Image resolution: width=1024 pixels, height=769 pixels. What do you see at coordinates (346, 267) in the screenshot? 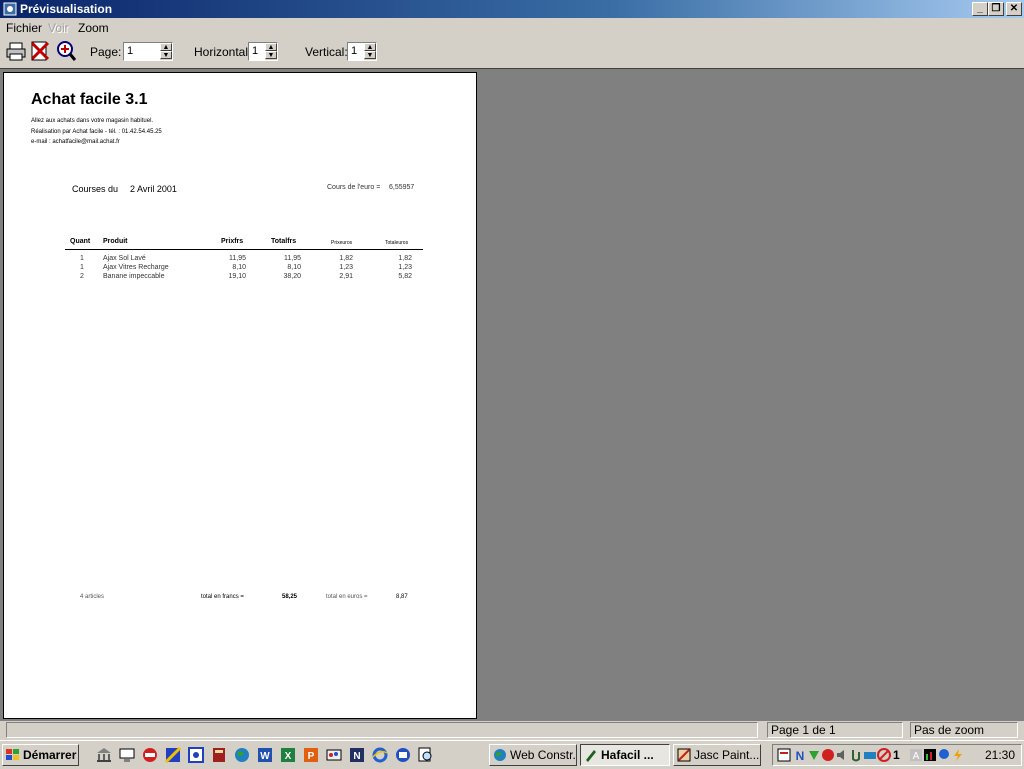
I see `row2-prixeuros: 1,23` at bounding box center [346, 267].